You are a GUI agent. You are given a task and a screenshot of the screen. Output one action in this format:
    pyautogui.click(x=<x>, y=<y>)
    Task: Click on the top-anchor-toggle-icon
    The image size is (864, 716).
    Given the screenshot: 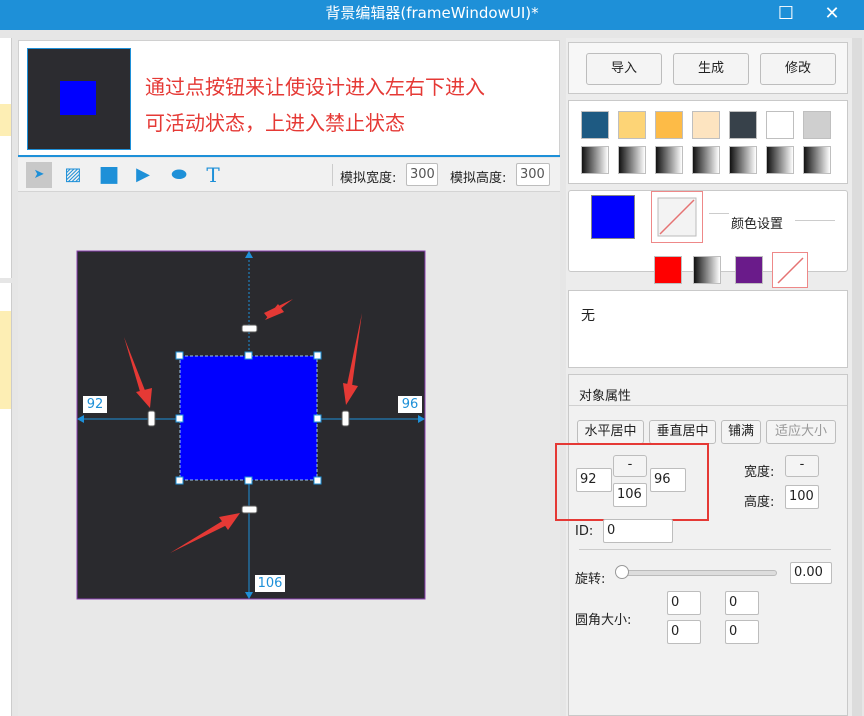 What is the action you would take?
    pyautogui.click(x=249, y=328)
    